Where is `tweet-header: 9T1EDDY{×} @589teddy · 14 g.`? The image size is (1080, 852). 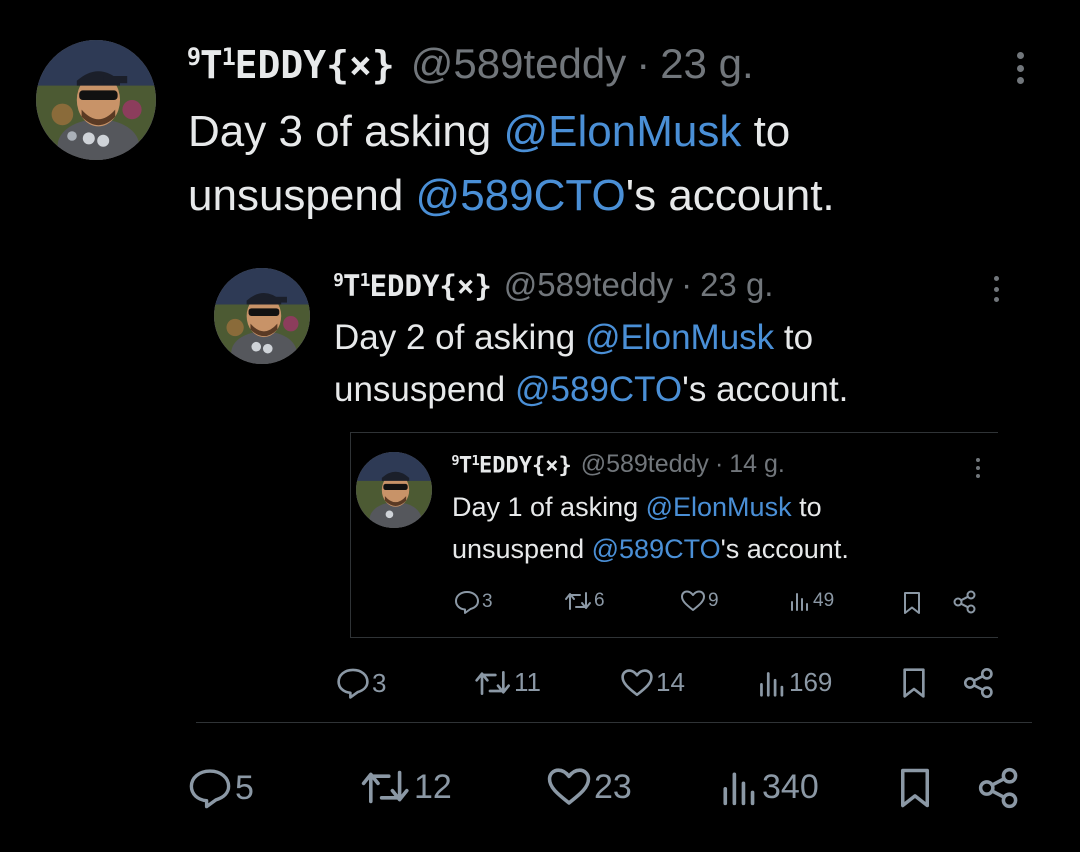
tweet-header: 9T1EDDY{×} @589teddy · 14 g. is located at coordinates (618, 467).